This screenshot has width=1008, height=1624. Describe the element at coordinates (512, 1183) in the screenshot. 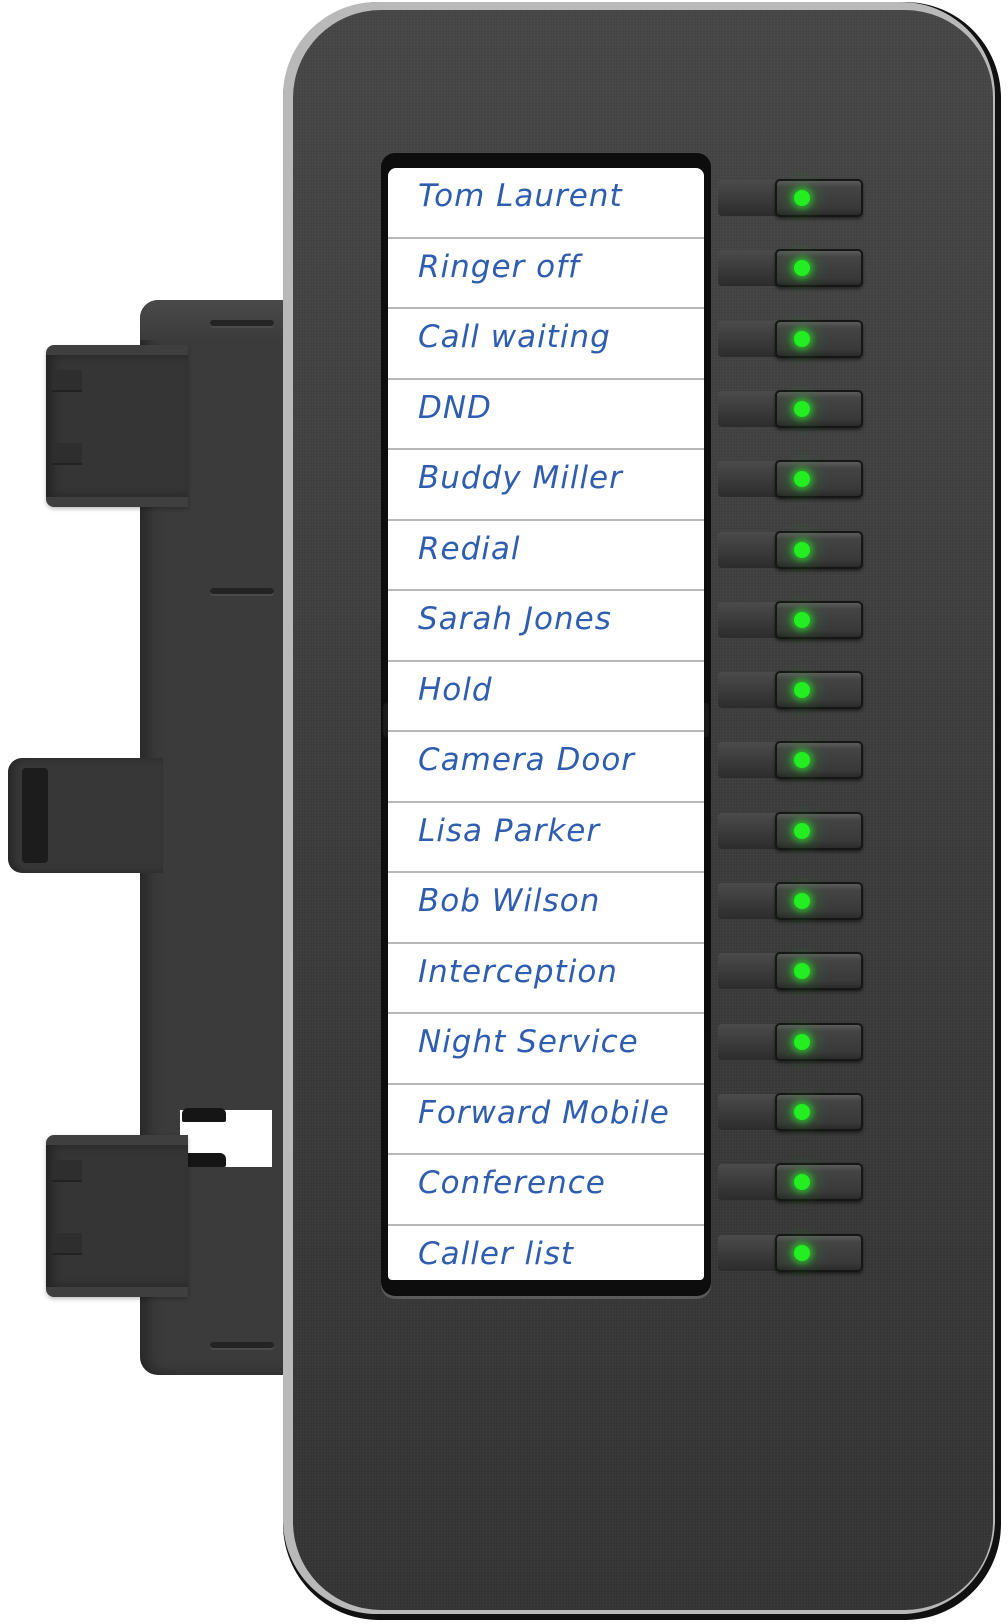

I see `key-label: Conference` at that location.